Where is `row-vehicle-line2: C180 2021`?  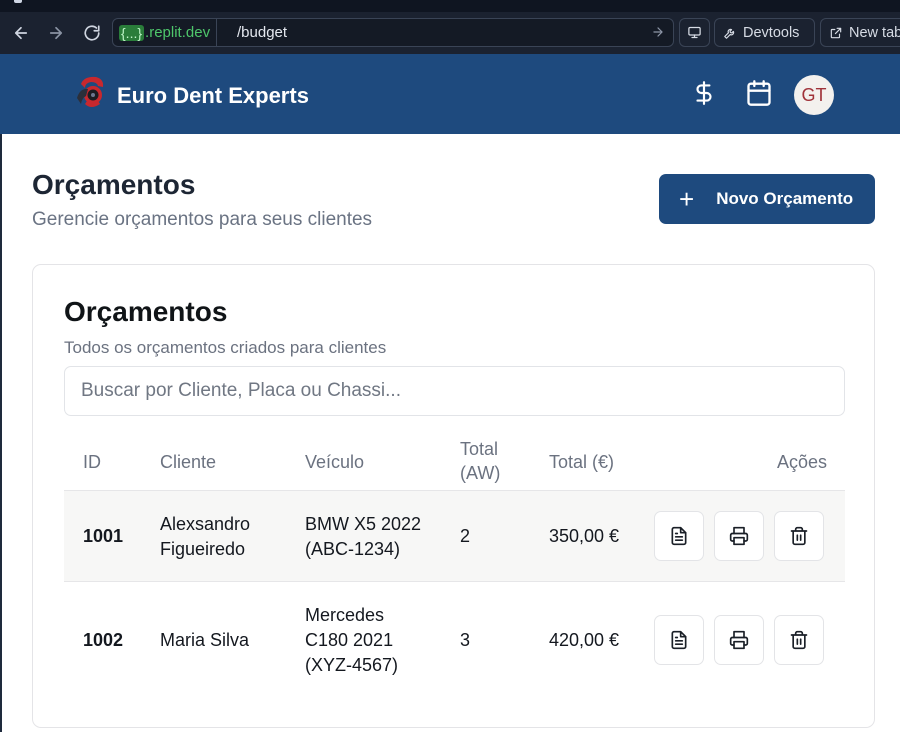
row-vehicle-line2: C180 2021 is located at coordinates (349, 640).